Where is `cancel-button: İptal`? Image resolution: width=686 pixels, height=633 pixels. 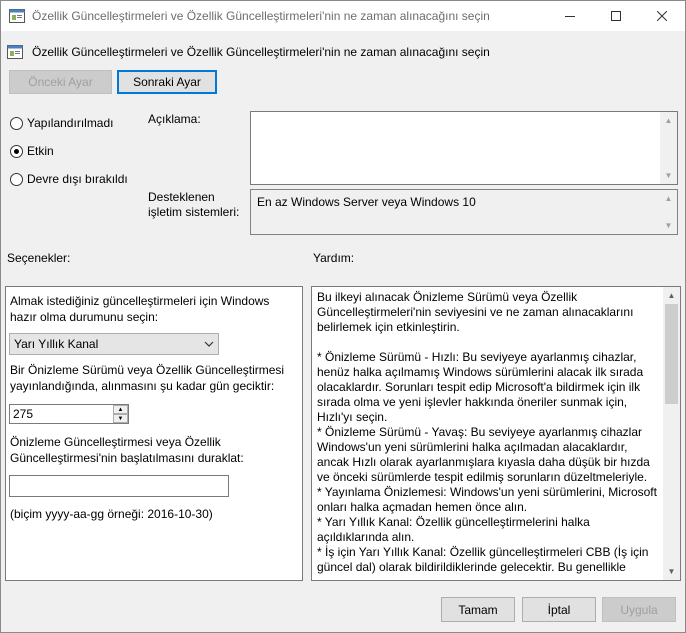 cancel-button: İptal is located at coordinates (559, 609).